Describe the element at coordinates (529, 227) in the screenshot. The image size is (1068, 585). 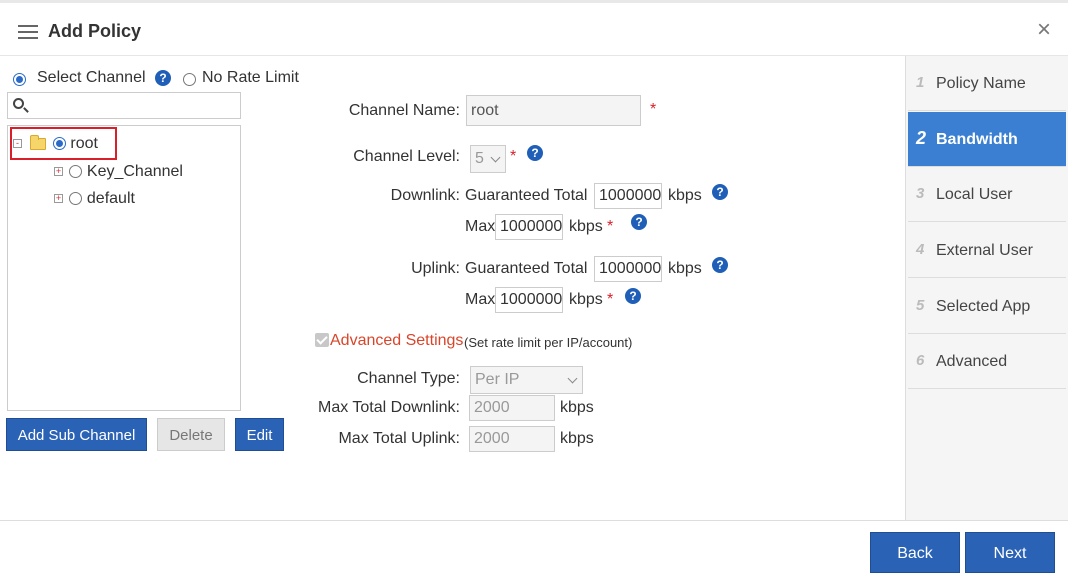
I see `downlink-max-input: 1000000` at that location.